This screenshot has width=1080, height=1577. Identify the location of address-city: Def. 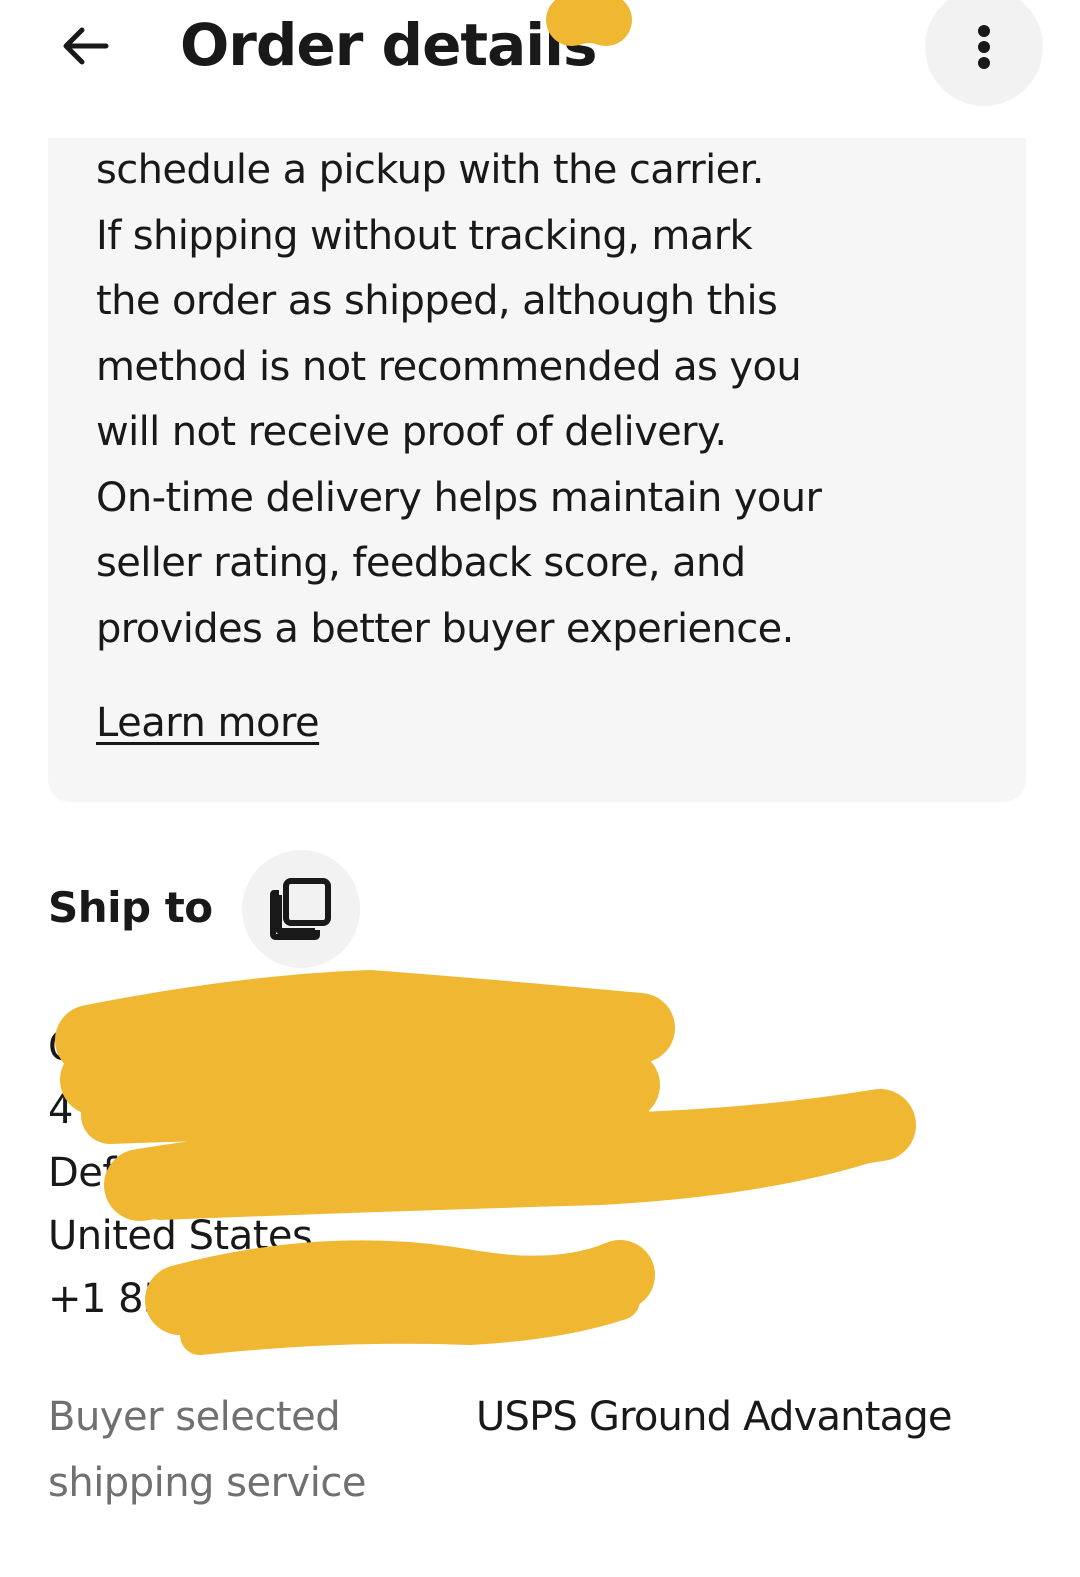
(82, 1173).